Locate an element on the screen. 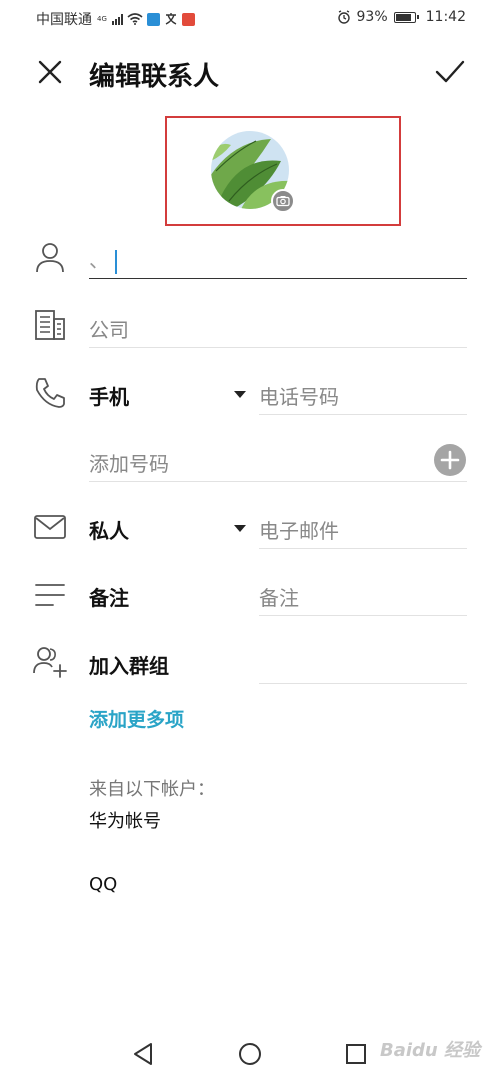  signal-icon is located at coordinates (117, 19).